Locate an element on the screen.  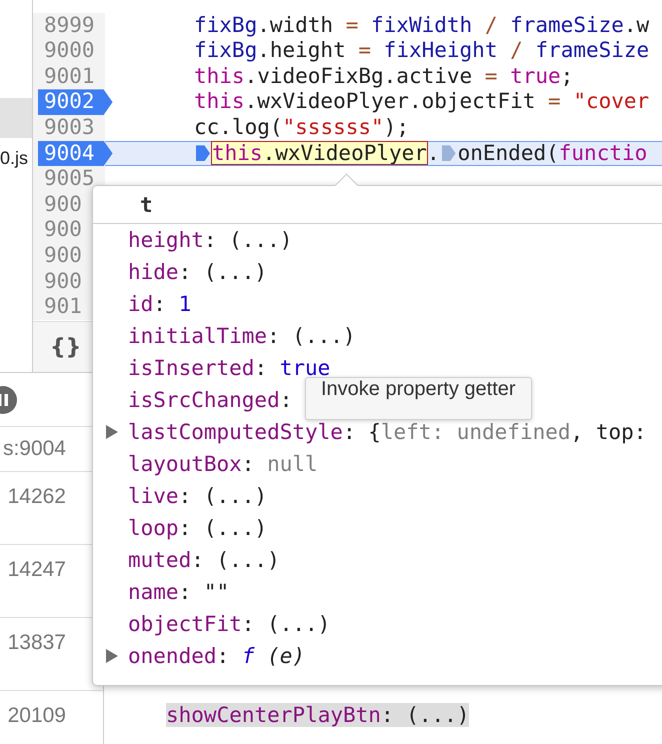
object-property: onended: f (e) is located at coordinates (217, 656).